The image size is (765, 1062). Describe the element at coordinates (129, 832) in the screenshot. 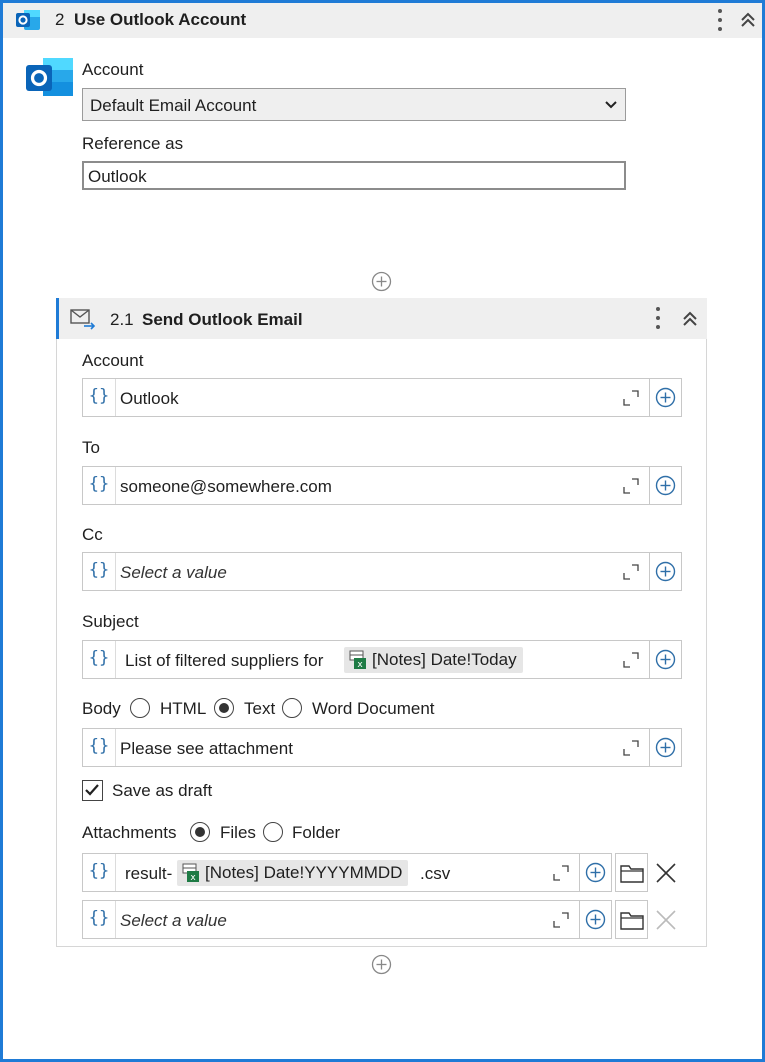

I see `attachments-label: Attachments` at that location.